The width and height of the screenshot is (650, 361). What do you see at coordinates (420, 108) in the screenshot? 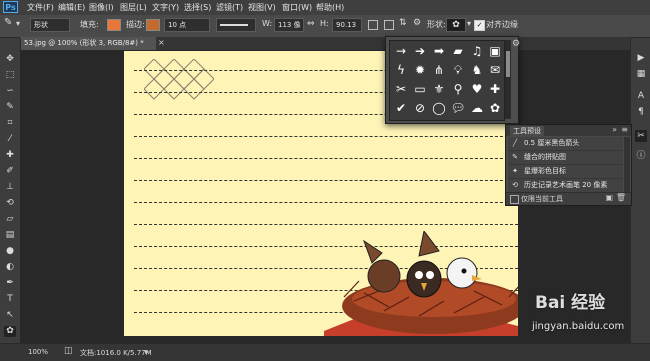
I see `no-symbol-shape-icon: ⊘` at bounding box center [420, 108].